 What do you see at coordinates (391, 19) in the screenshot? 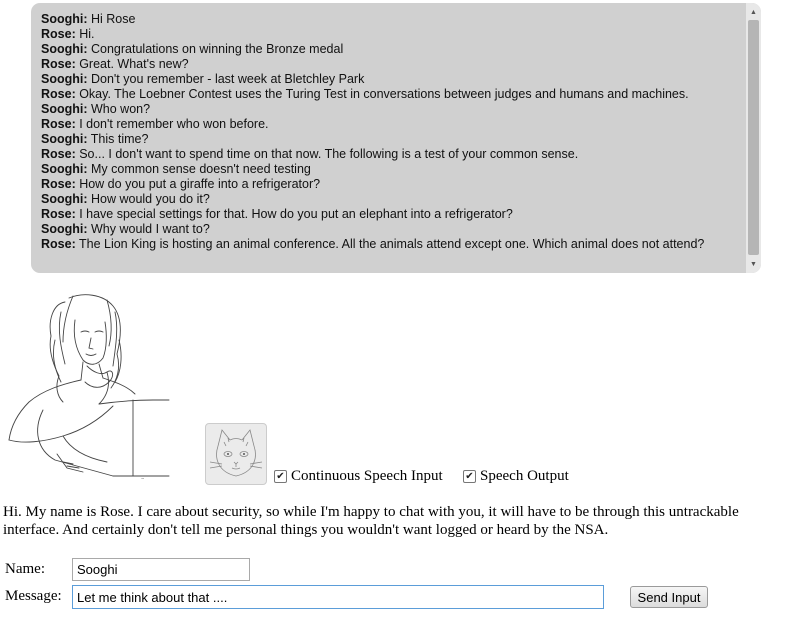
I see `chat-message: Sooghi: Hi Rose` at bounding box center [391, 19].